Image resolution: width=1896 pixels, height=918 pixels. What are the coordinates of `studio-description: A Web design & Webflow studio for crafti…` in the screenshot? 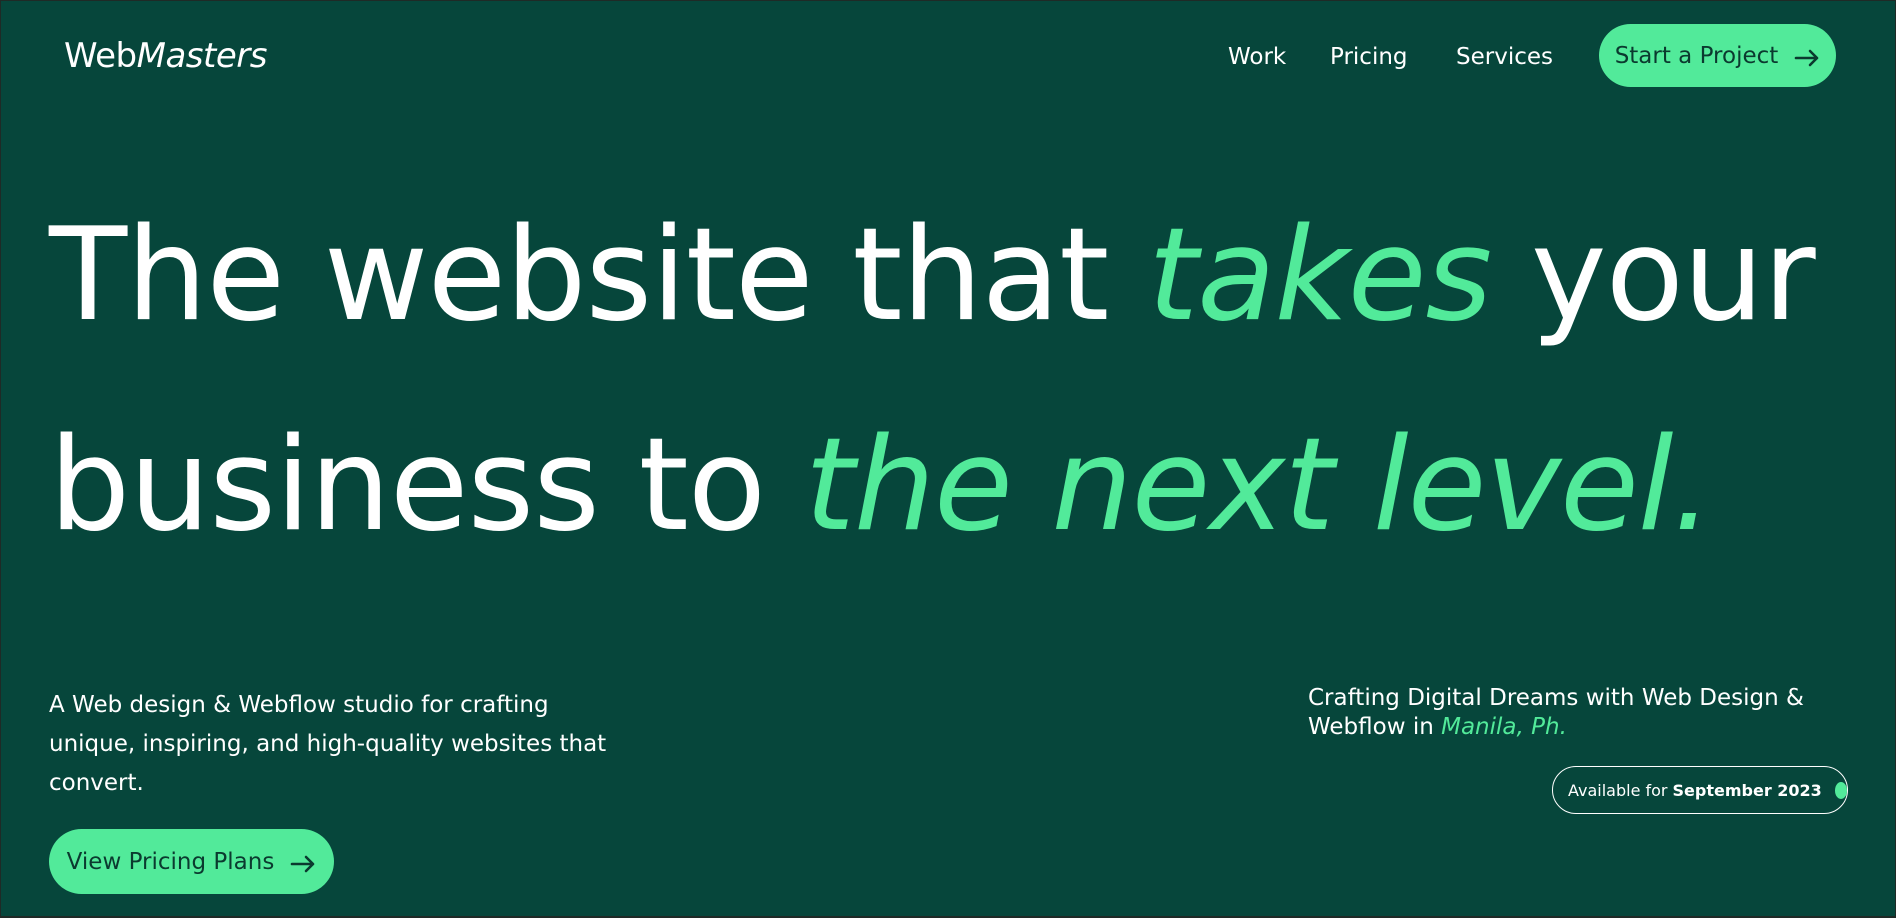 It's located at (328, 744).